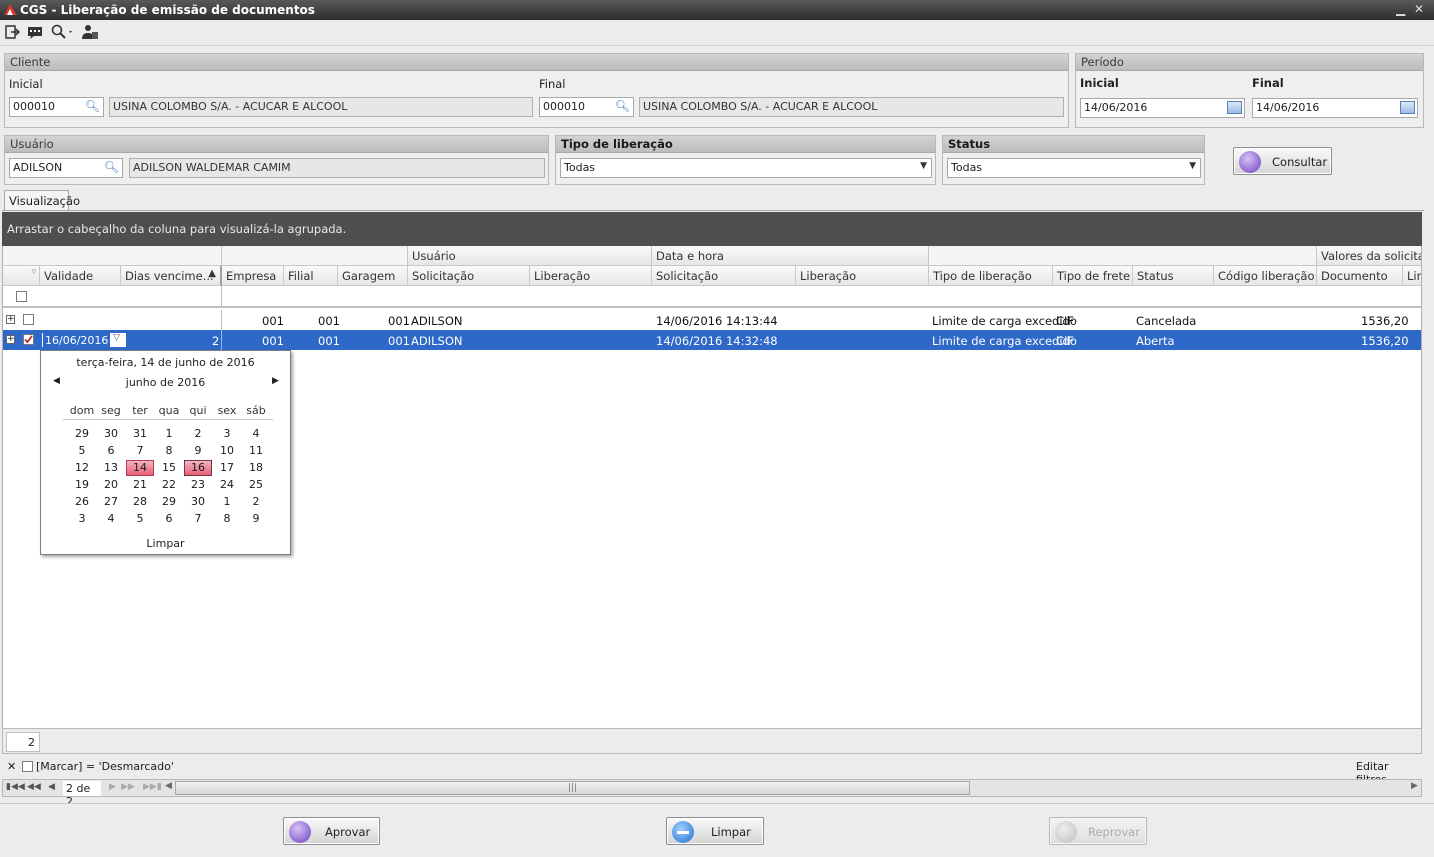 This screenshot has height=857, width=1434. Describe the element at coordinates (198, 451) in the screenshot. I see `calendar-day: 9` at that location.